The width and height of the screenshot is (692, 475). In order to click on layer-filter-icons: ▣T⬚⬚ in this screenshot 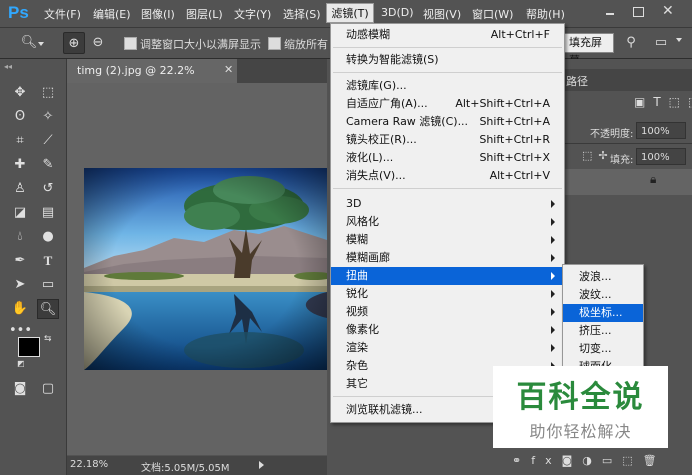, I will do `click(663, 102)`.